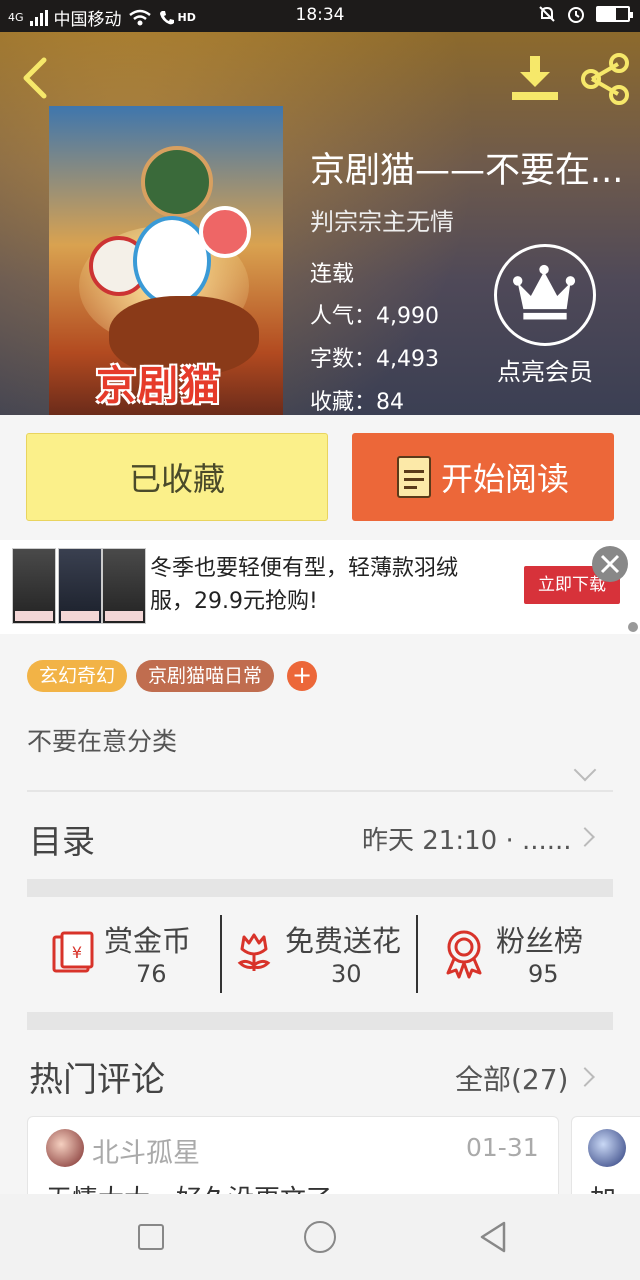 The height and width of the screenshot is (1280, 640). Describe the element at coordinates (493, 1237) in the screenshot. I see `back-triangle-icon` at that location.